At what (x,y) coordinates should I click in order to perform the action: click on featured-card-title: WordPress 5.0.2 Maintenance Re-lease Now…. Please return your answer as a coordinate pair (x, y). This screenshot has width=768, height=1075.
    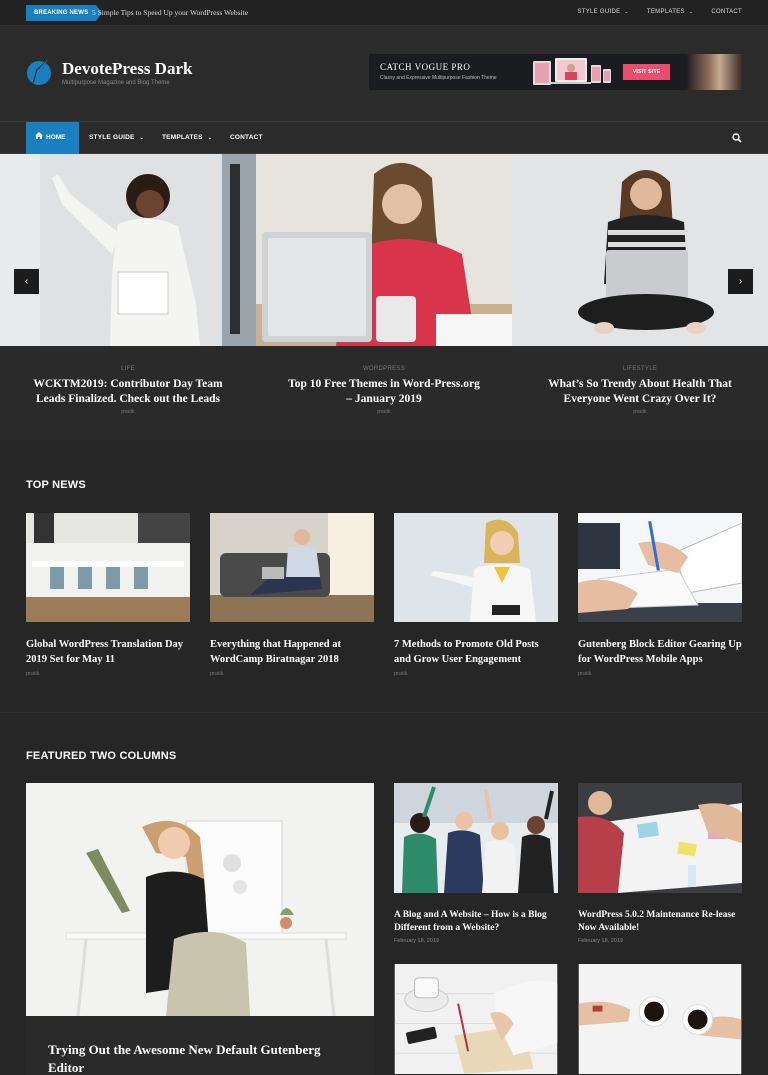
    Looking at the image, I should click on (660, 922).